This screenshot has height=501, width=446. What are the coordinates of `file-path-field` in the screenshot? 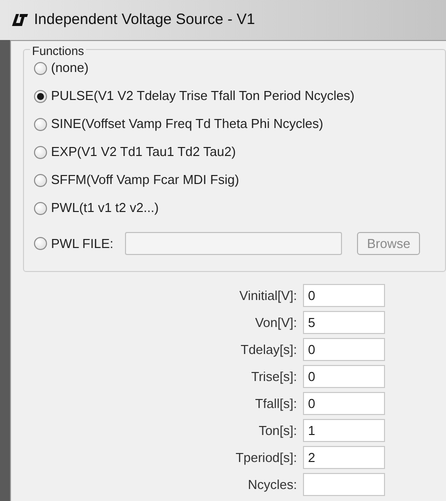 It's located at (233, 243).